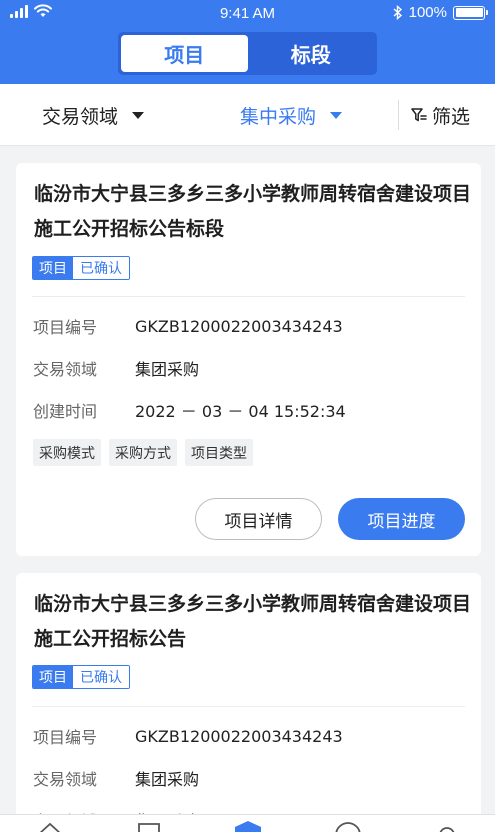 Image resolution: width=495 pixels, height=832 pixels. I want to click on field-value: 2022 － 03 － 04 15:52:34, so click(240, 411).